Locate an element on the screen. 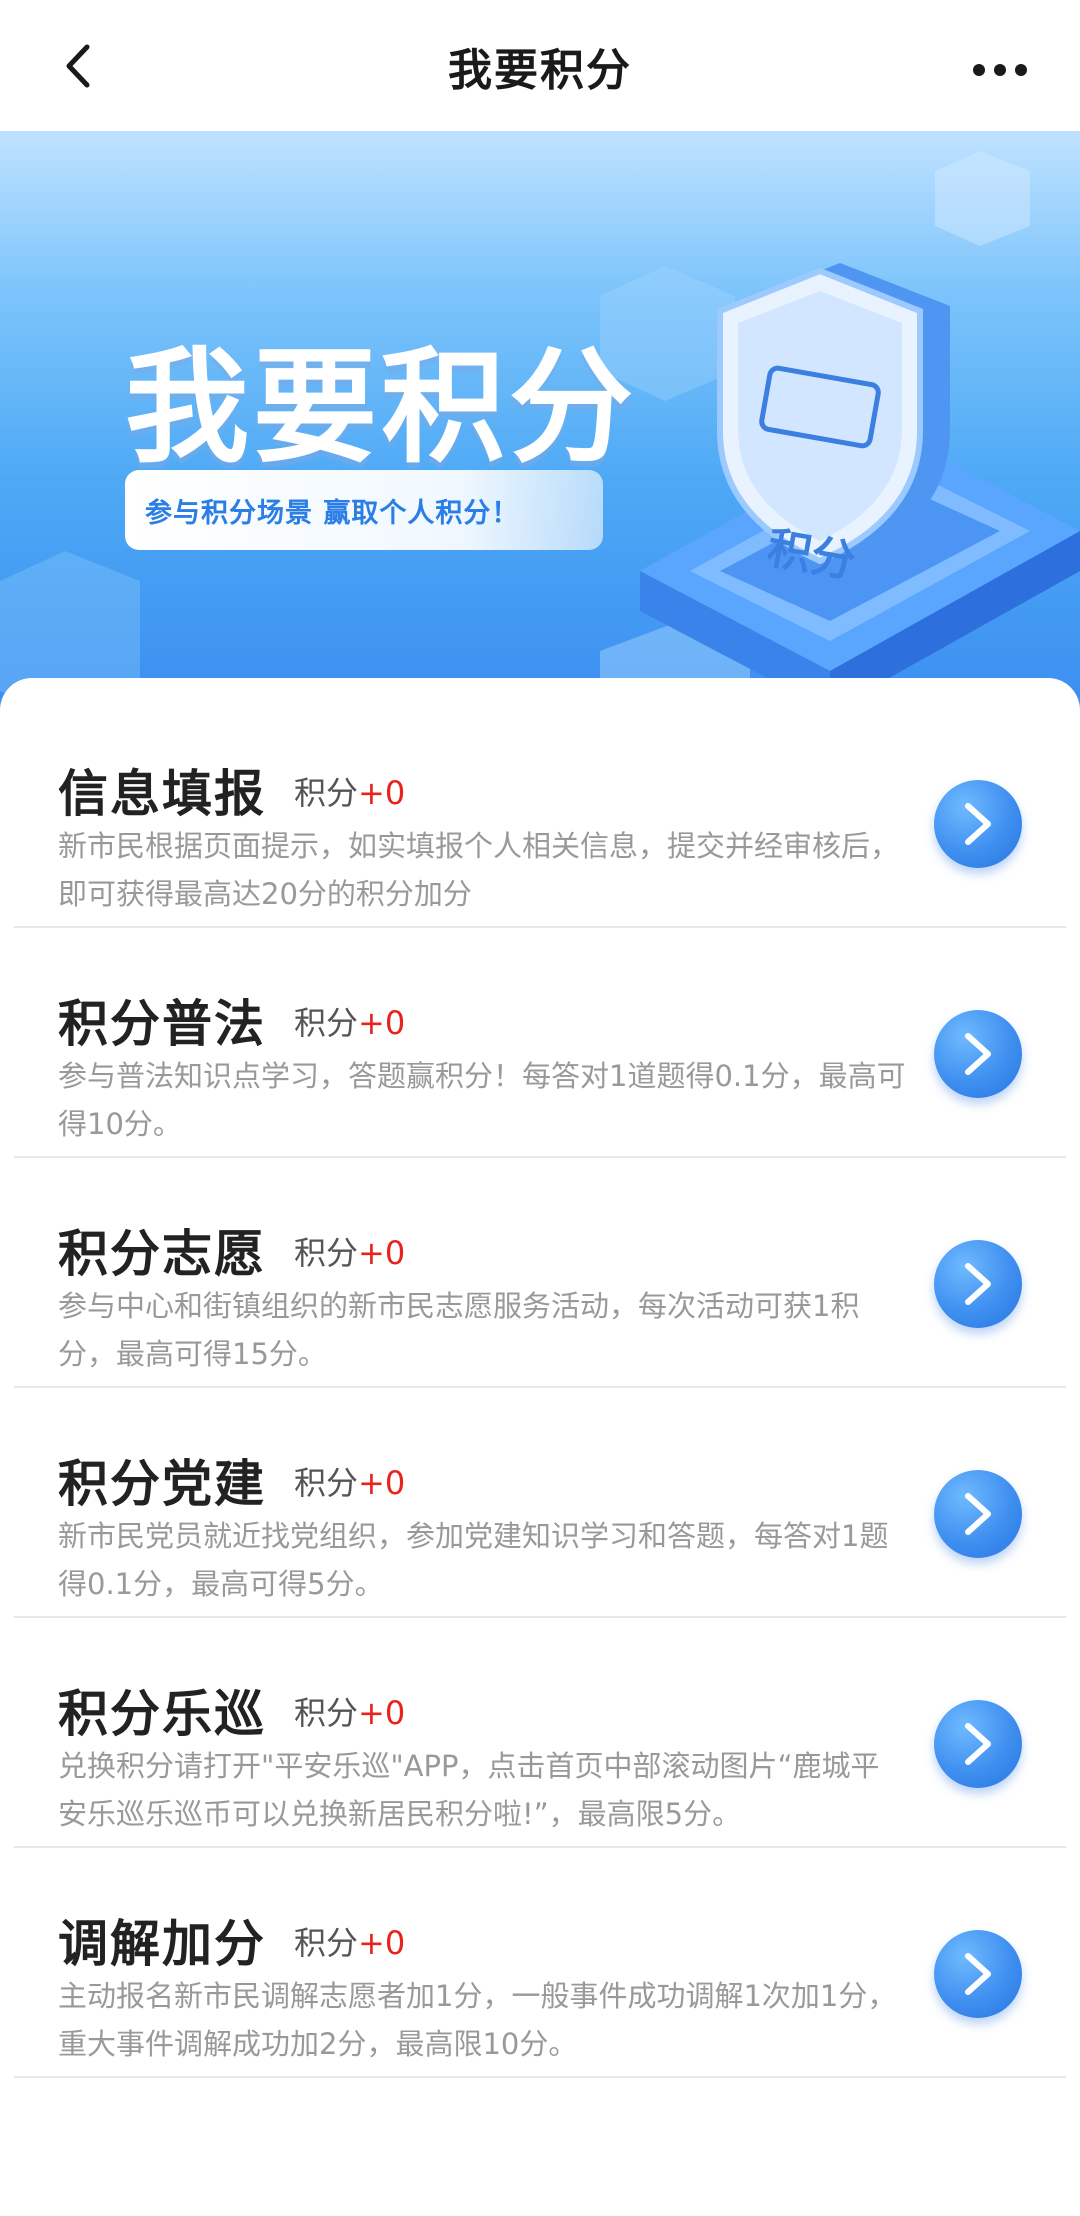 Image resolution: width=1080 pixels, height=2216 pixels. item-description: 参与普法知识点学习，答题赢积分！每答对1道题得0.1分，最高可得10分。 is located at coordinates (482, 1100).